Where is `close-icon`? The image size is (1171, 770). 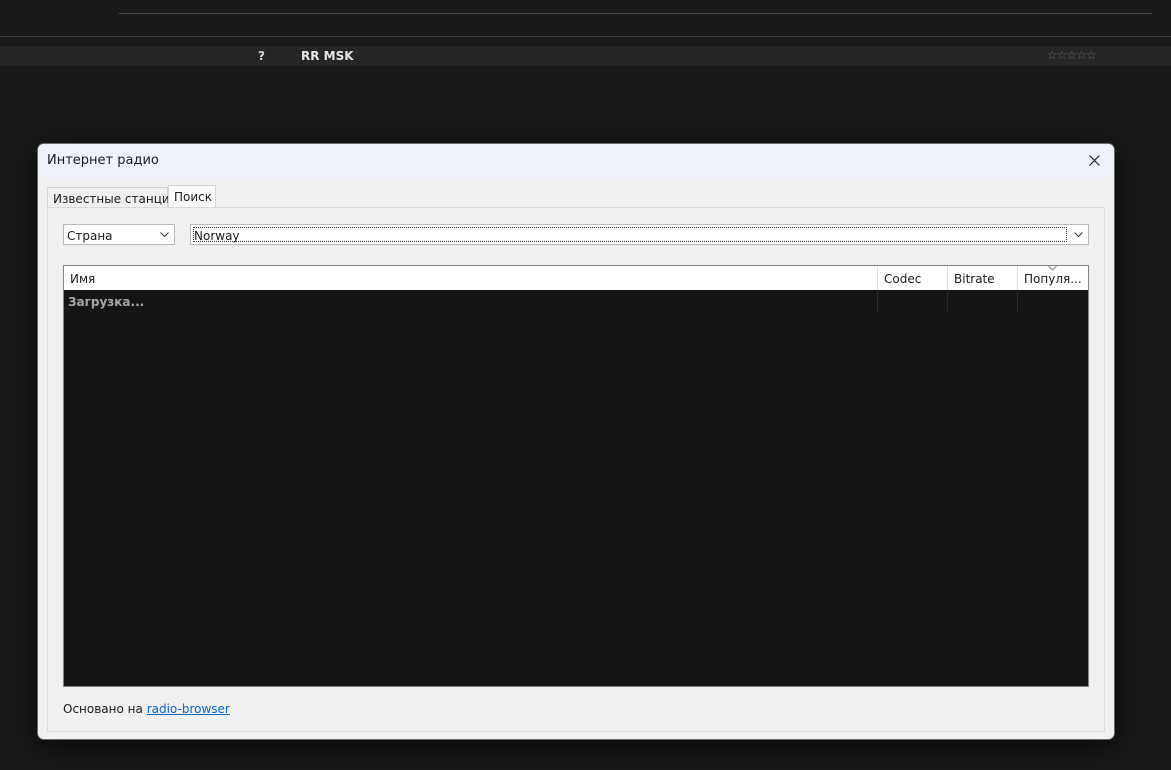
close-icon is located at coordinates (1094, 160).